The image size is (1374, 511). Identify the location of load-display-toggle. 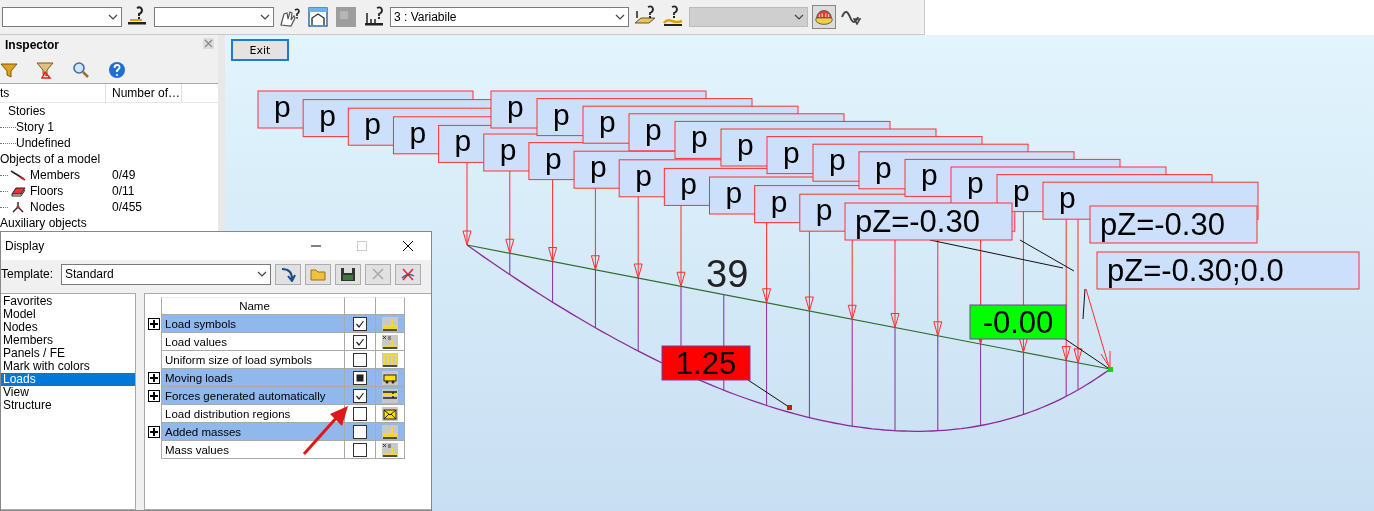
(824, 17).